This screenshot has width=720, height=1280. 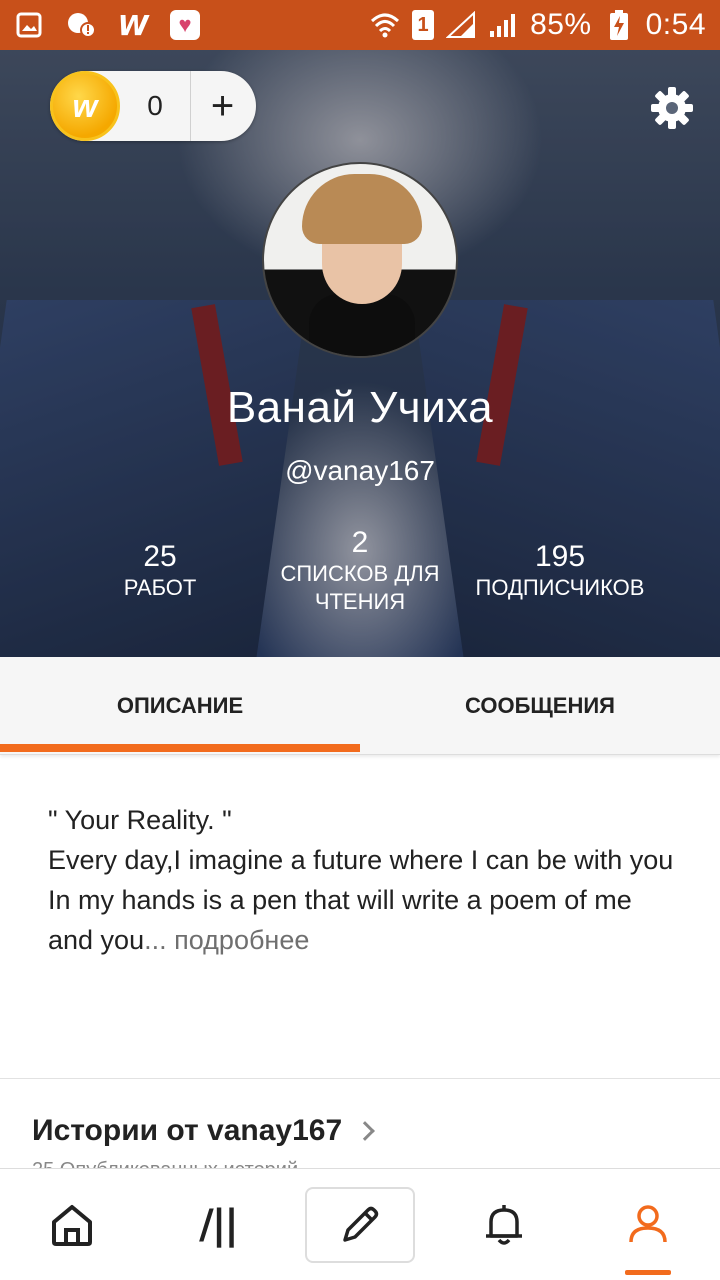 I want to click on notifications-icon, so click(x=504, y=1224).